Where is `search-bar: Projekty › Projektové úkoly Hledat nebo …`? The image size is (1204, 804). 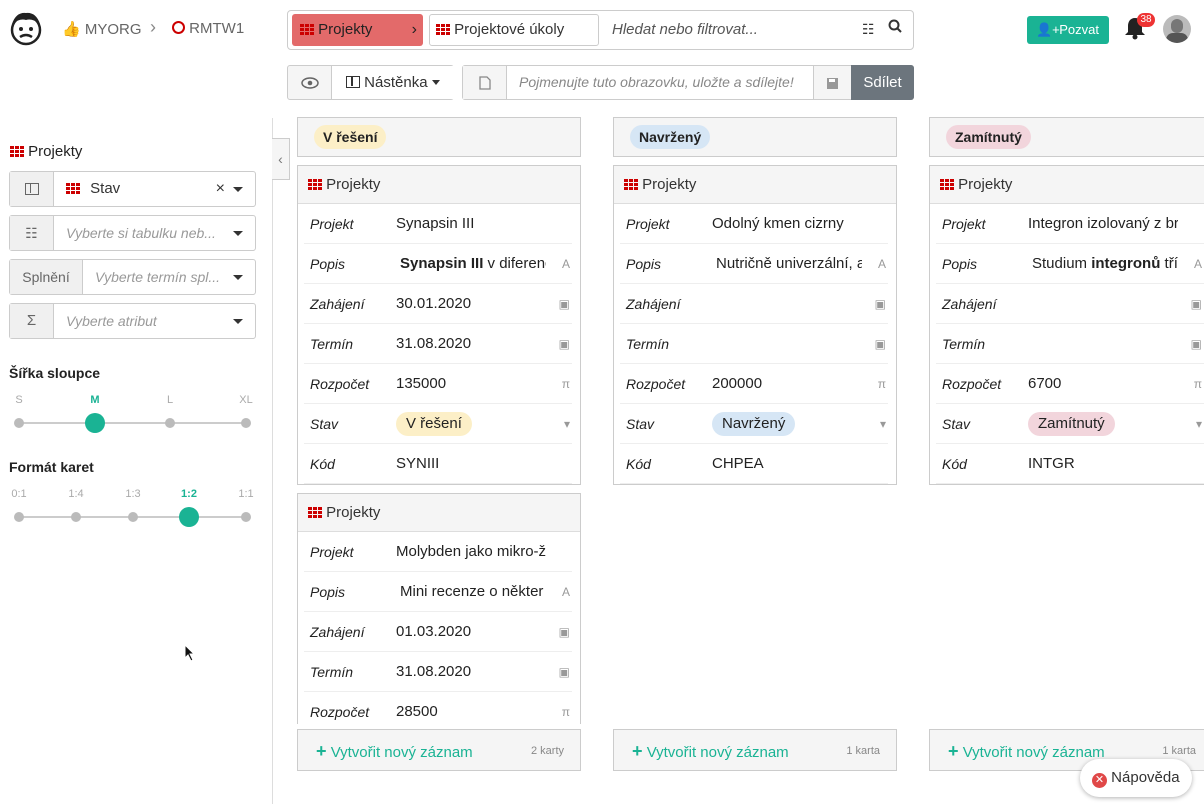 search-bar: Projekty › Projektové úkoly Hledat nebo … is located at coordinates (600, 30).